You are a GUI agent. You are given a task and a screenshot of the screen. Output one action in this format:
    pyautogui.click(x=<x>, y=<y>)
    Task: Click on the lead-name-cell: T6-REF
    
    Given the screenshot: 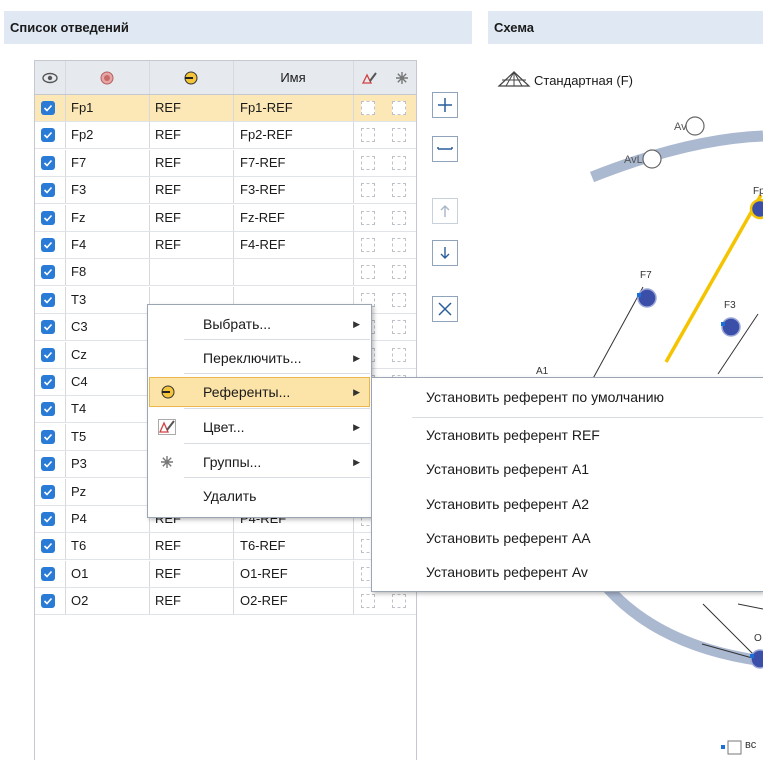 What is the action you would take?
    pyautogui.click(x=263, y=546)
    